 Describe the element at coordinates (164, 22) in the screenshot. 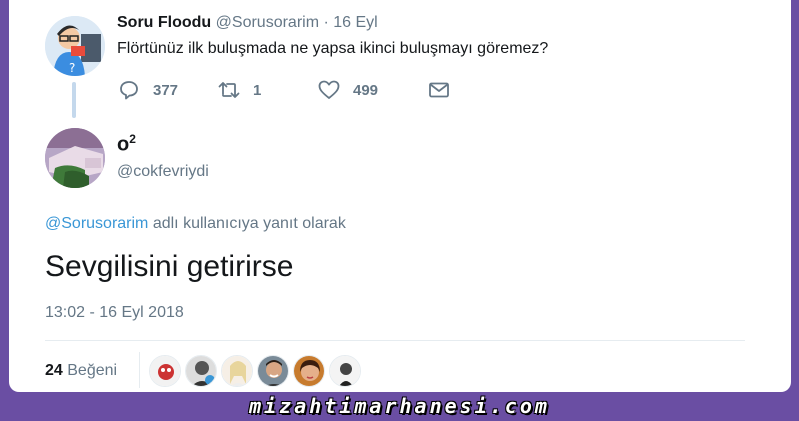

I see `parent-author-name: Soru Floodu` at that location.